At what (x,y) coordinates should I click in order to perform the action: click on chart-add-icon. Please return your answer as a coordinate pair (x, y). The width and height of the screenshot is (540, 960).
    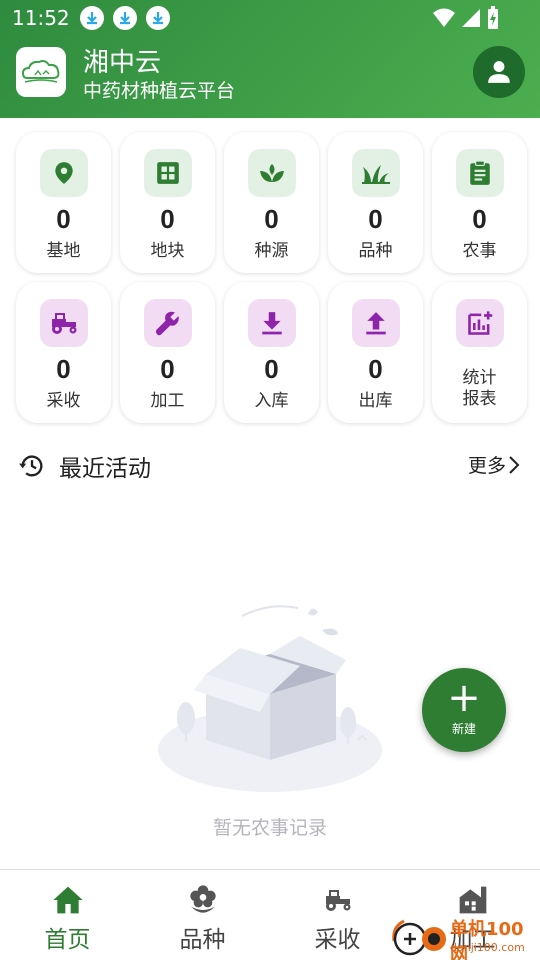
    Looking at the image, I should click on (480, 323).